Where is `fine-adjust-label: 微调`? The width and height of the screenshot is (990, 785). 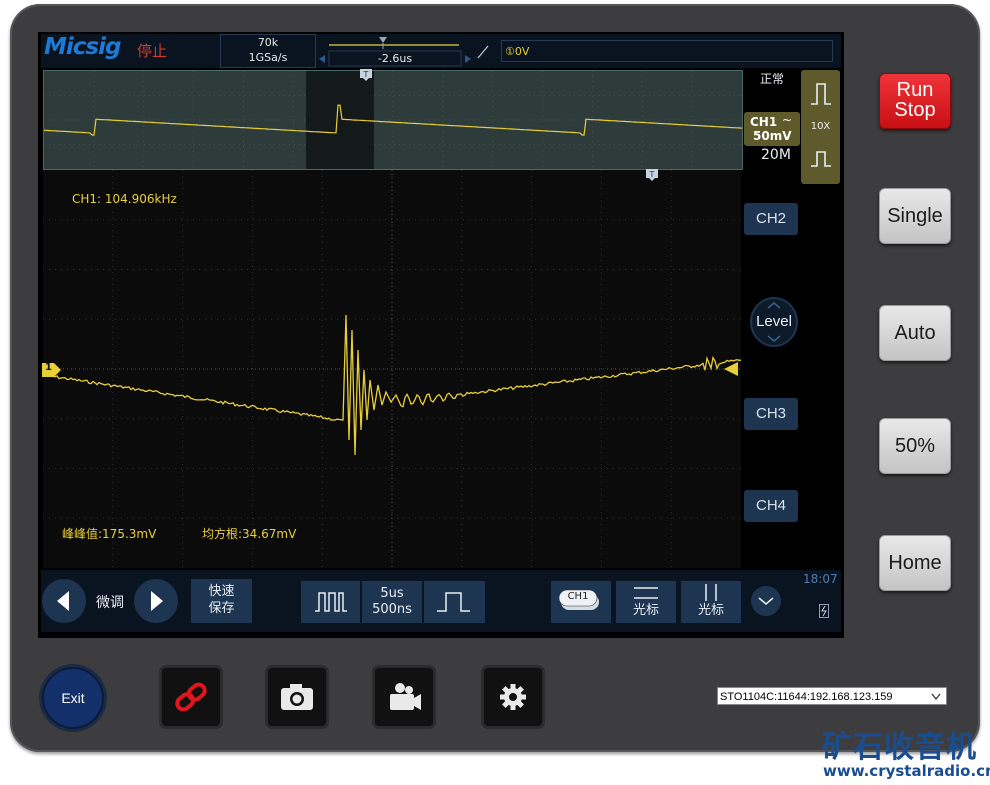
fine-adjust-label: 微调 is located at coordinates (110, 603).